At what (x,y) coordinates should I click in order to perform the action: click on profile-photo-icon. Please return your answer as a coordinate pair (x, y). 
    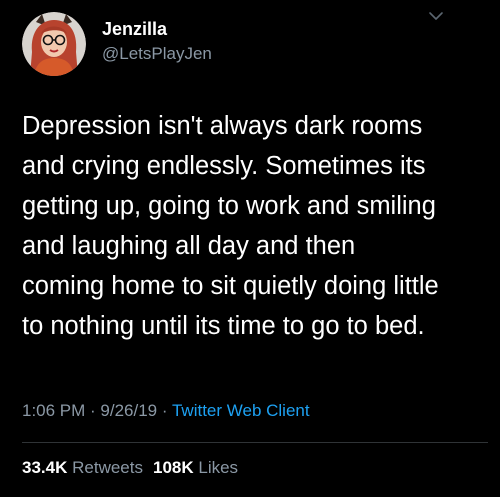
    Looking at the image, I should click on (54, 44).